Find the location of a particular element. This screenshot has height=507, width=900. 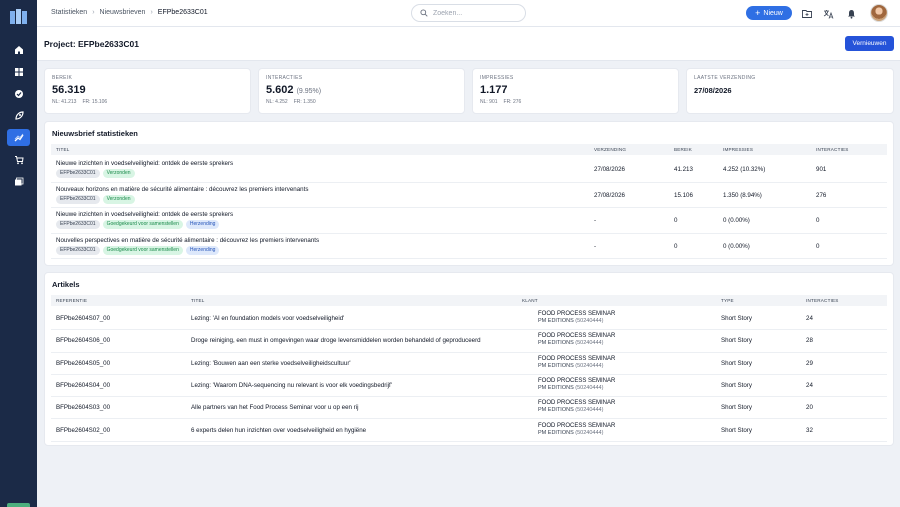

trend-chart-icon is located at coordinates (19, 137).